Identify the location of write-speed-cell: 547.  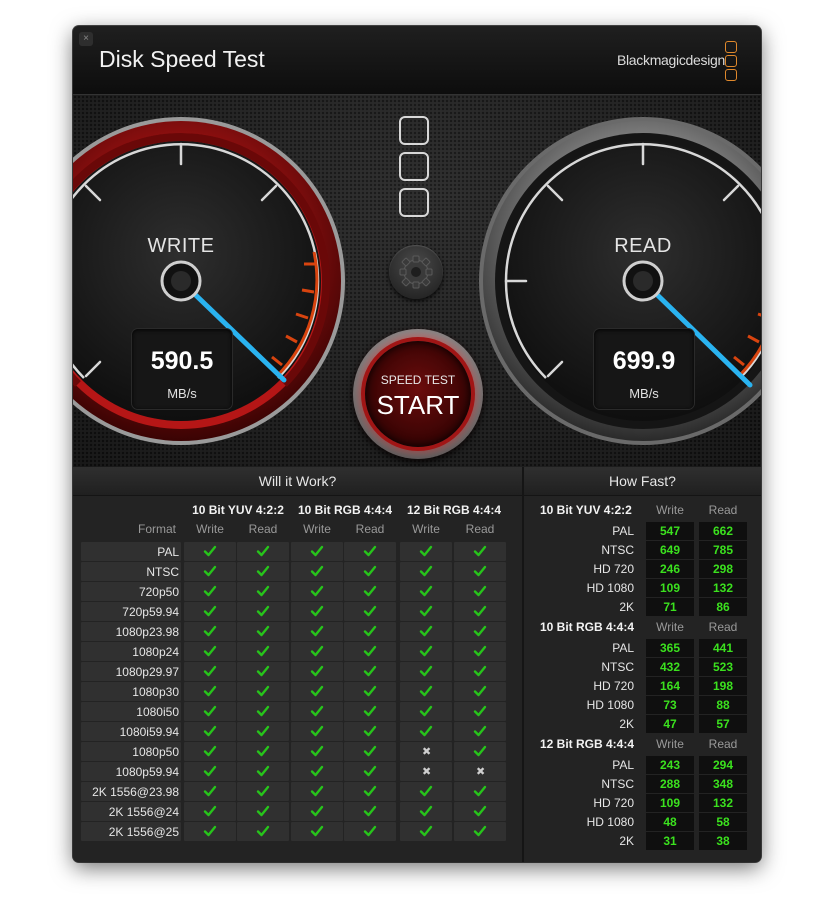
(670, 531).